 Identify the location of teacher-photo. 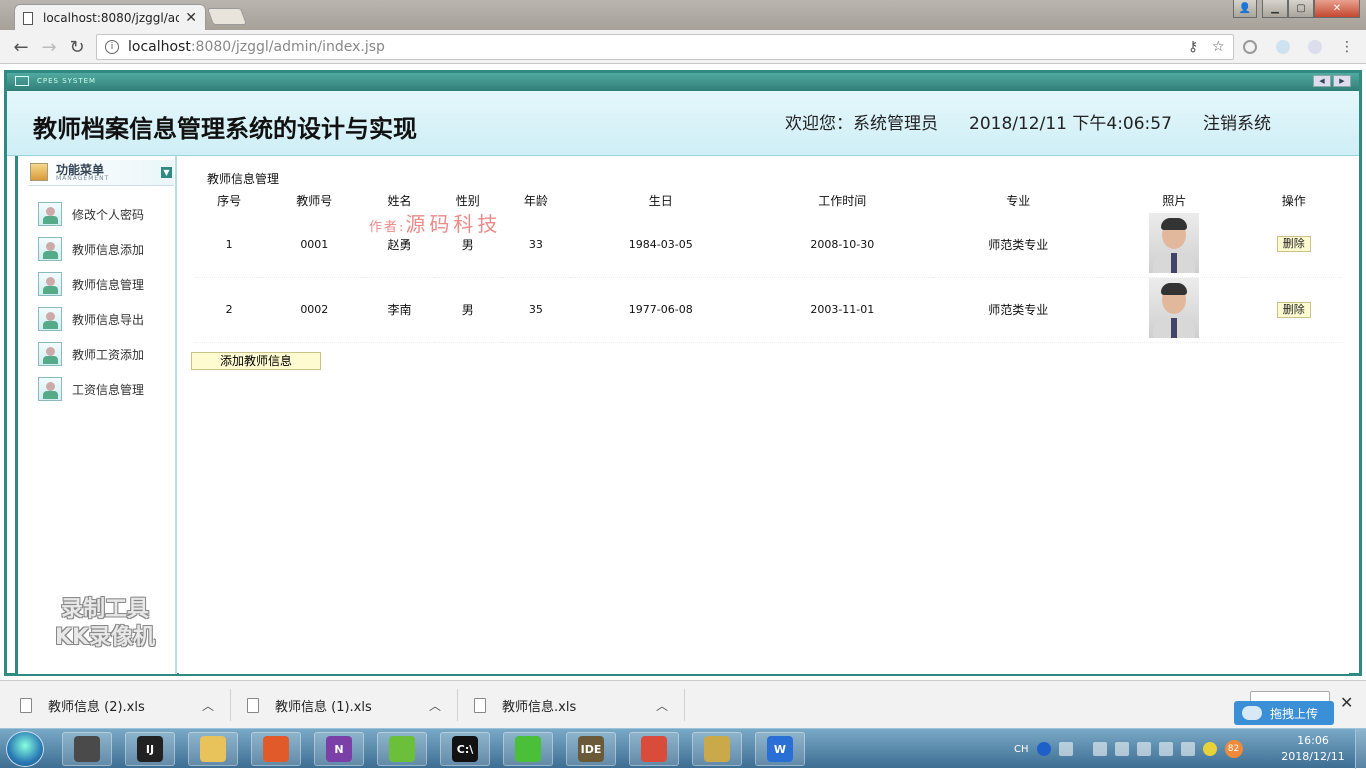
(1174, 308).